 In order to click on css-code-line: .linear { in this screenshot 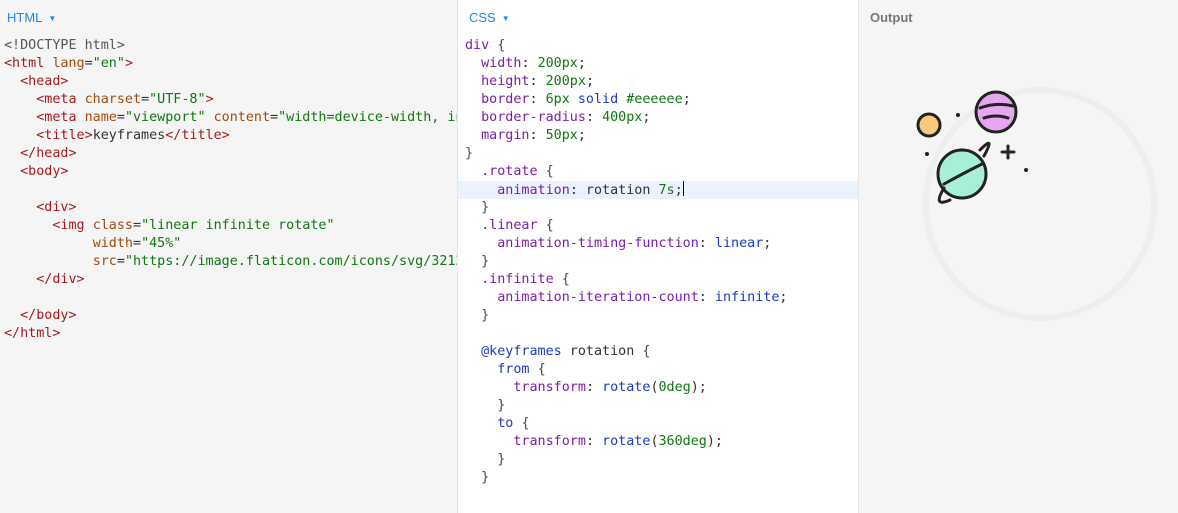, I will do `click(658, 226)`.